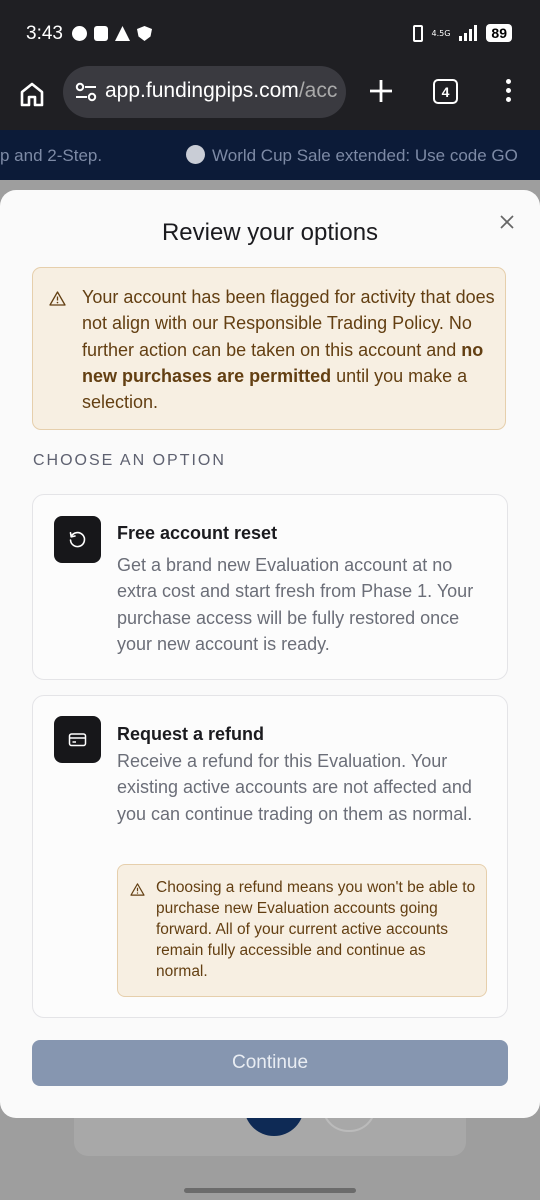 The height and width of the screenshot is (1200, 540). I want to click on choose-option-label: CHOOSE AN OPTION, so click(129, 460).